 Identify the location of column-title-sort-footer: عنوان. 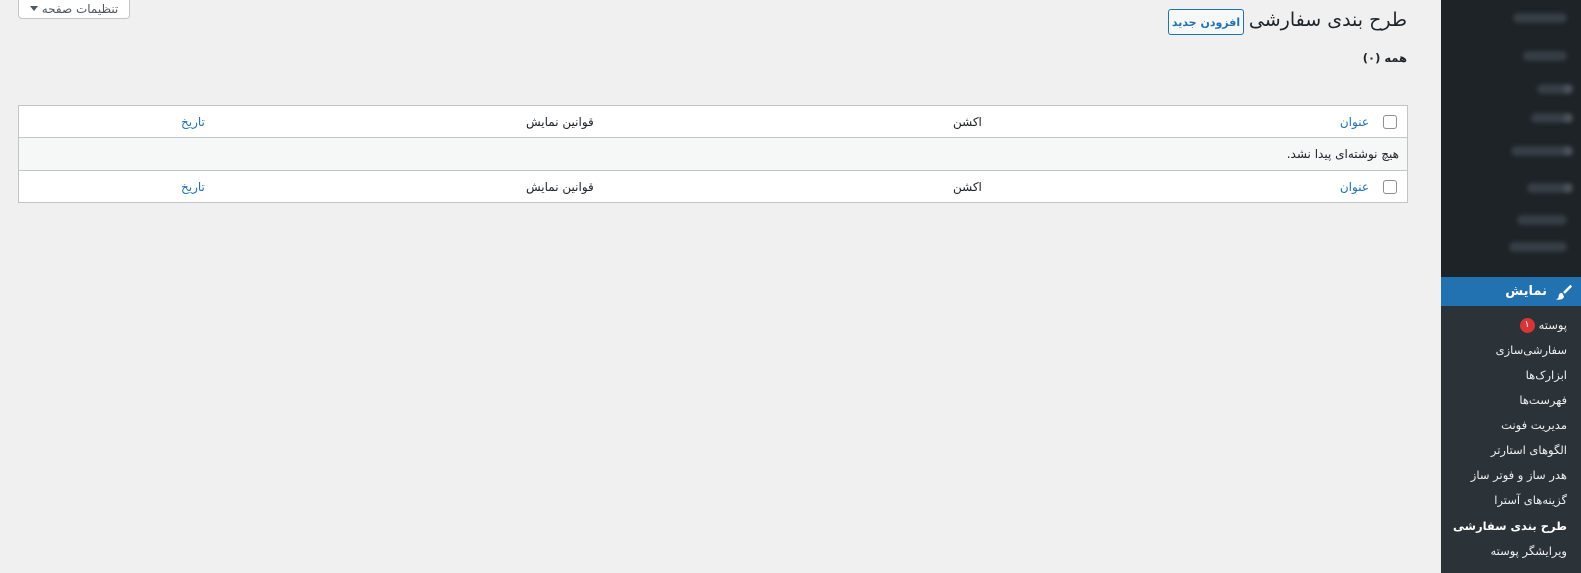
(1354, 187).